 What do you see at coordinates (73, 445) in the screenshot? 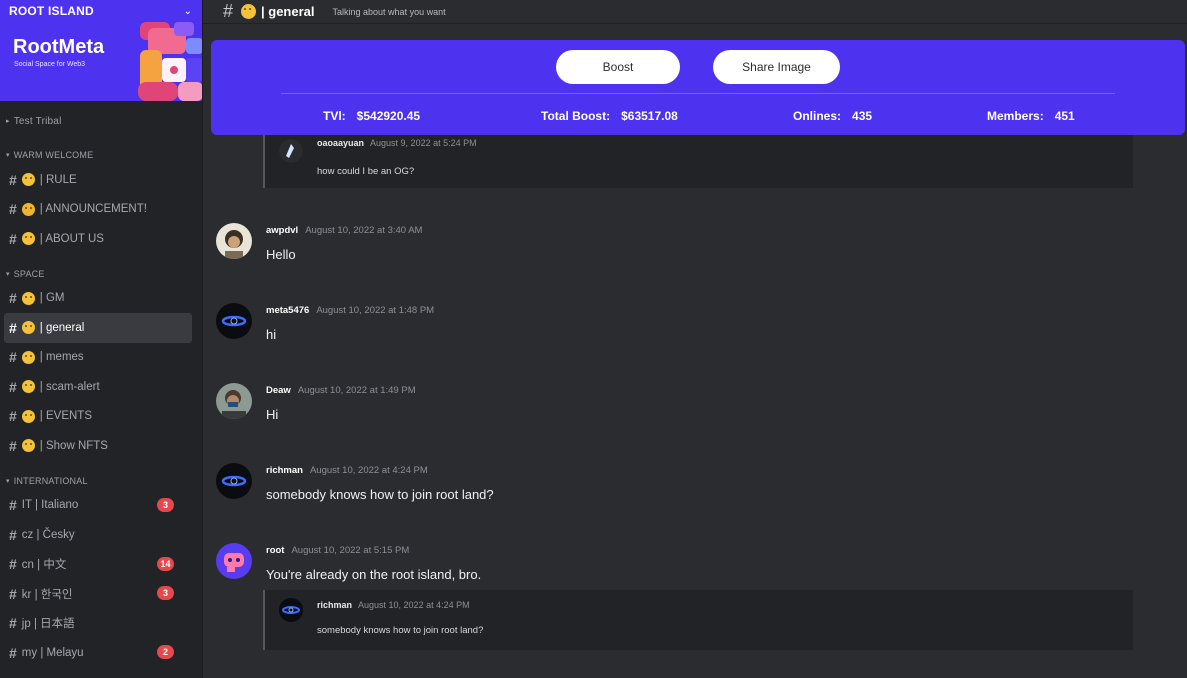
I see `channel-label: | Show NFTS` at bounding box center [73, 445].